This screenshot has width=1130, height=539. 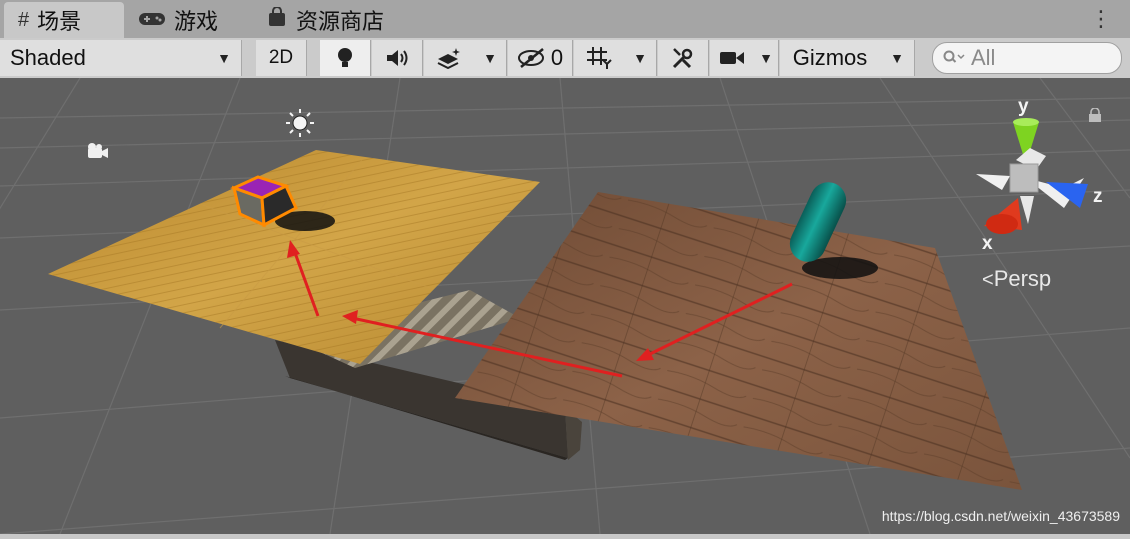 I want to click on camera-dropdown: ▼, so click(x=766, y=58).